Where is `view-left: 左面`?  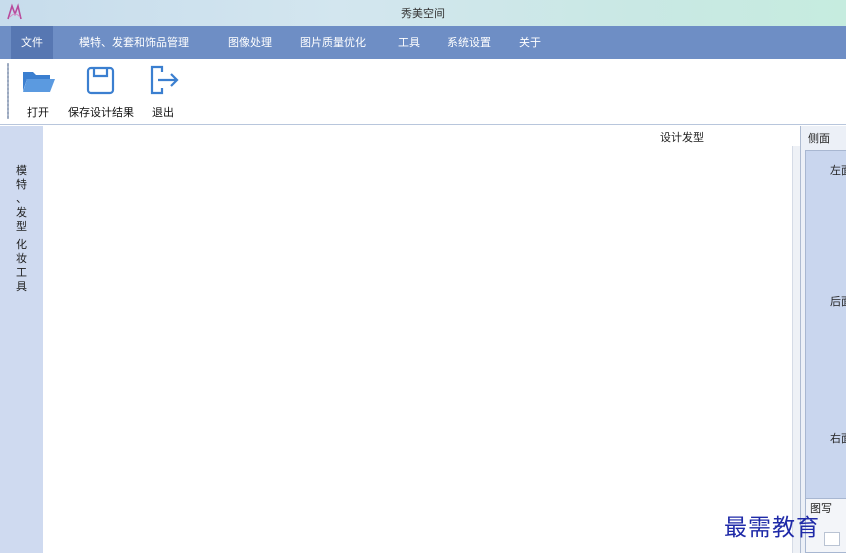
view-left: 左面 is located at coordinates (838, 170).